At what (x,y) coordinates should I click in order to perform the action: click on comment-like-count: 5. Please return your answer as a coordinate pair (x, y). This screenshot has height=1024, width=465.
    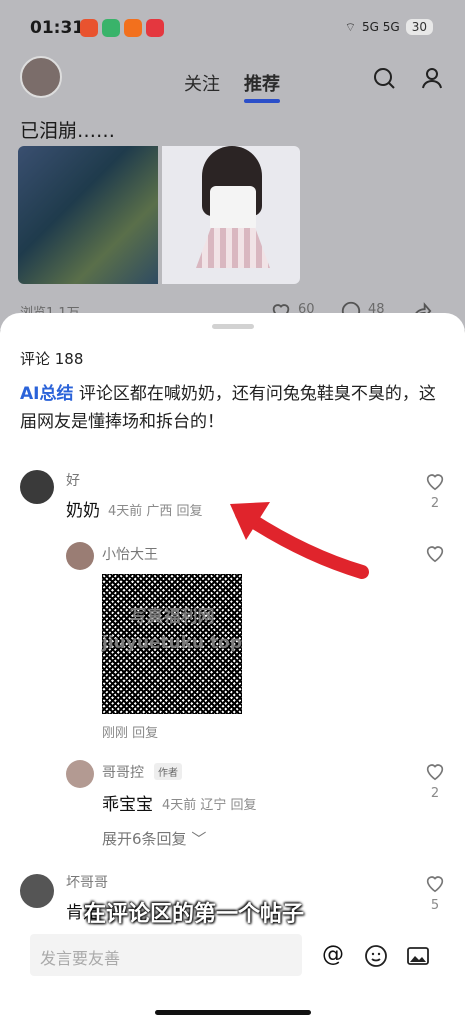
    Looking at the image, I should click on (435, 905).